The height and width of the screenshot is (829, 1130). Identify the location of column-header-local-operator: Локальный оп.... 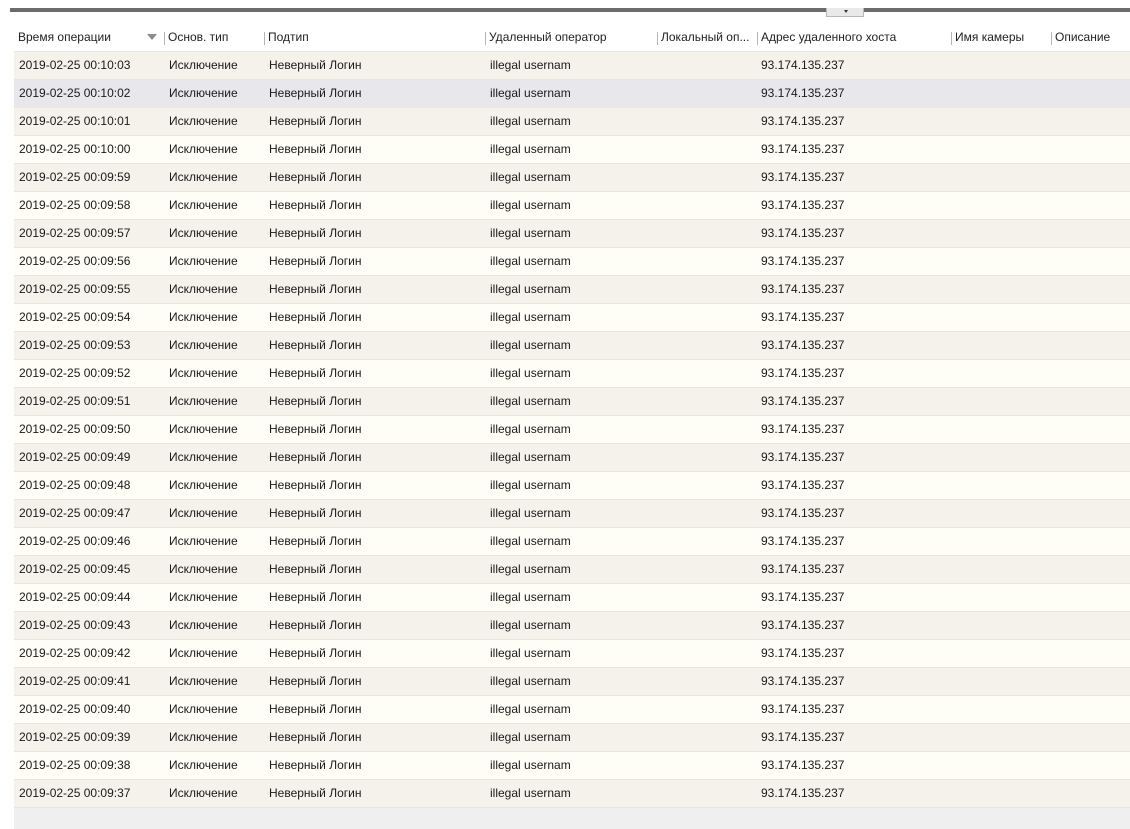
(707, 37).